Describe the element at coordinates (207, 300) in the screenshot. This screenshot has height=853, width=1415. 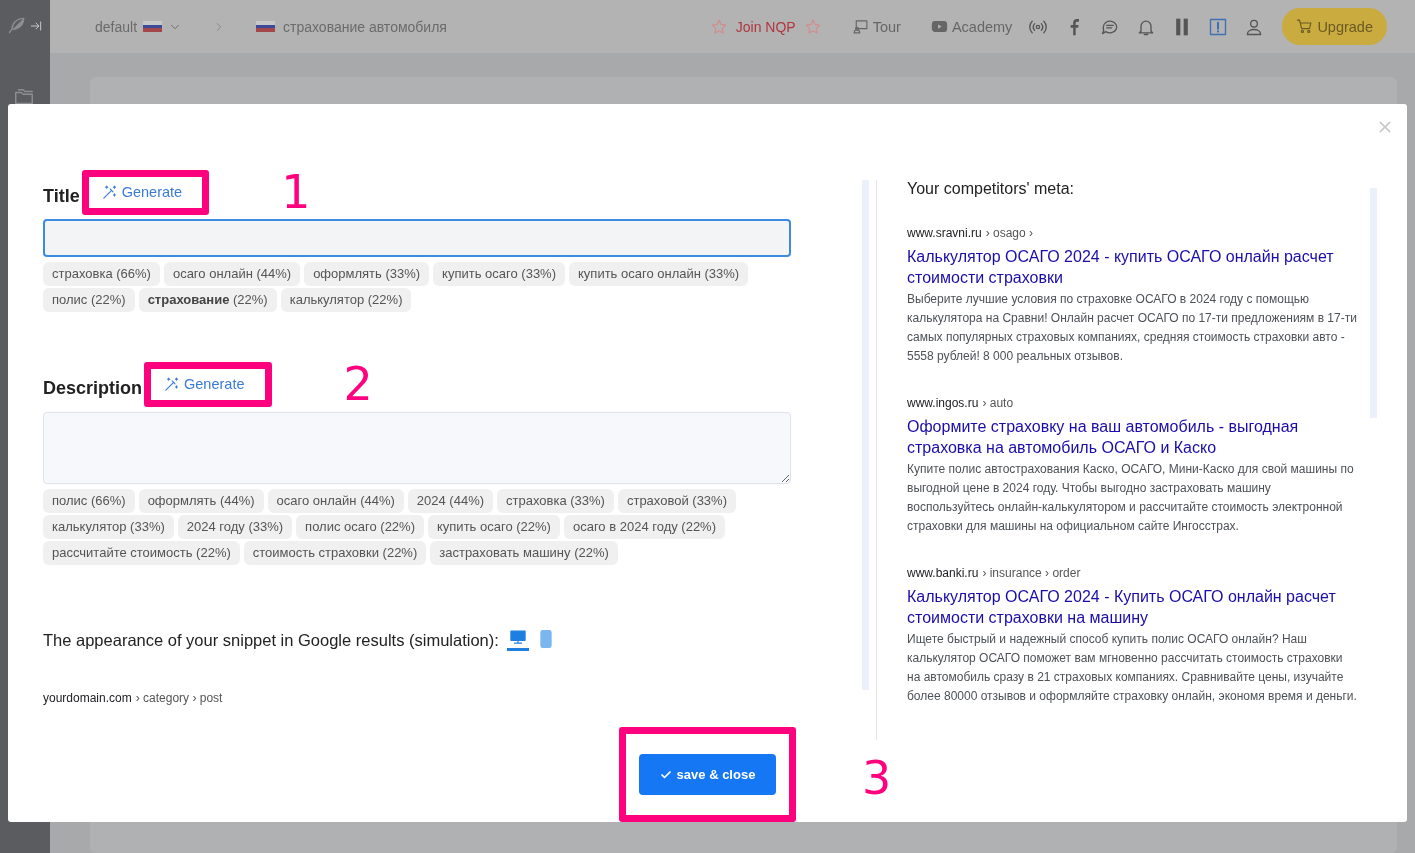
I see `keyword-tag: страхование (22%)` at that location.